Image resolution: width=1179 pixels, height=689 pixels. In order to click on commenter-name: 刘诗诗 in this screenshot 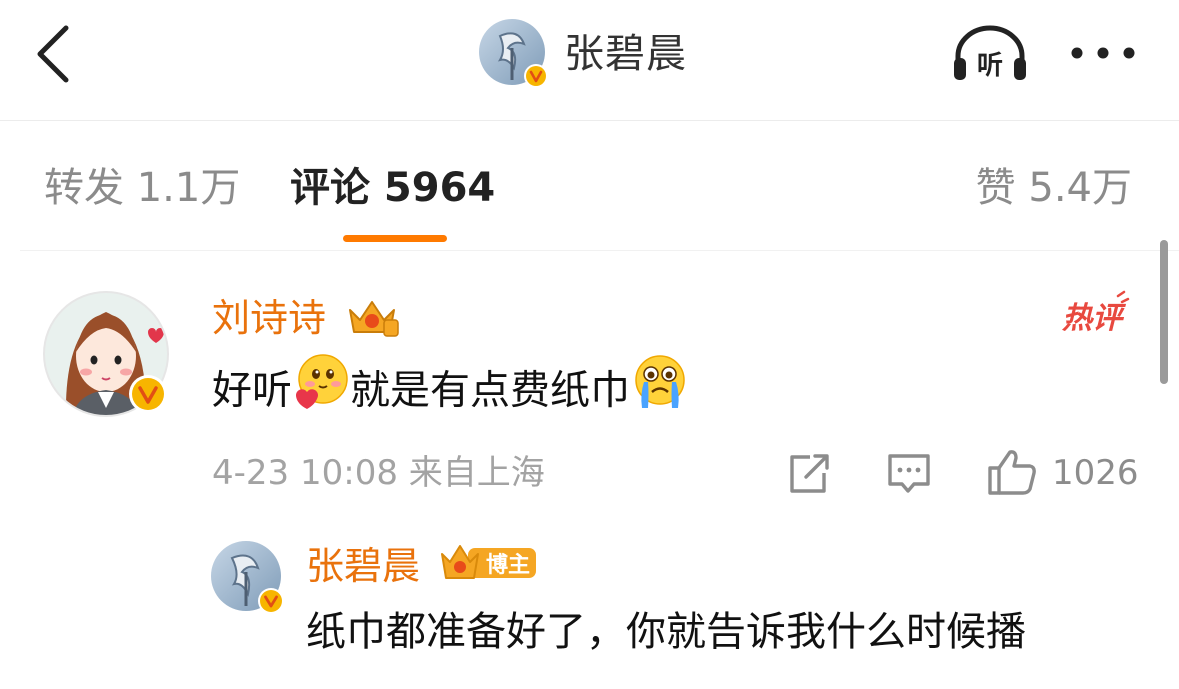, I will do `click(269, 318)`.